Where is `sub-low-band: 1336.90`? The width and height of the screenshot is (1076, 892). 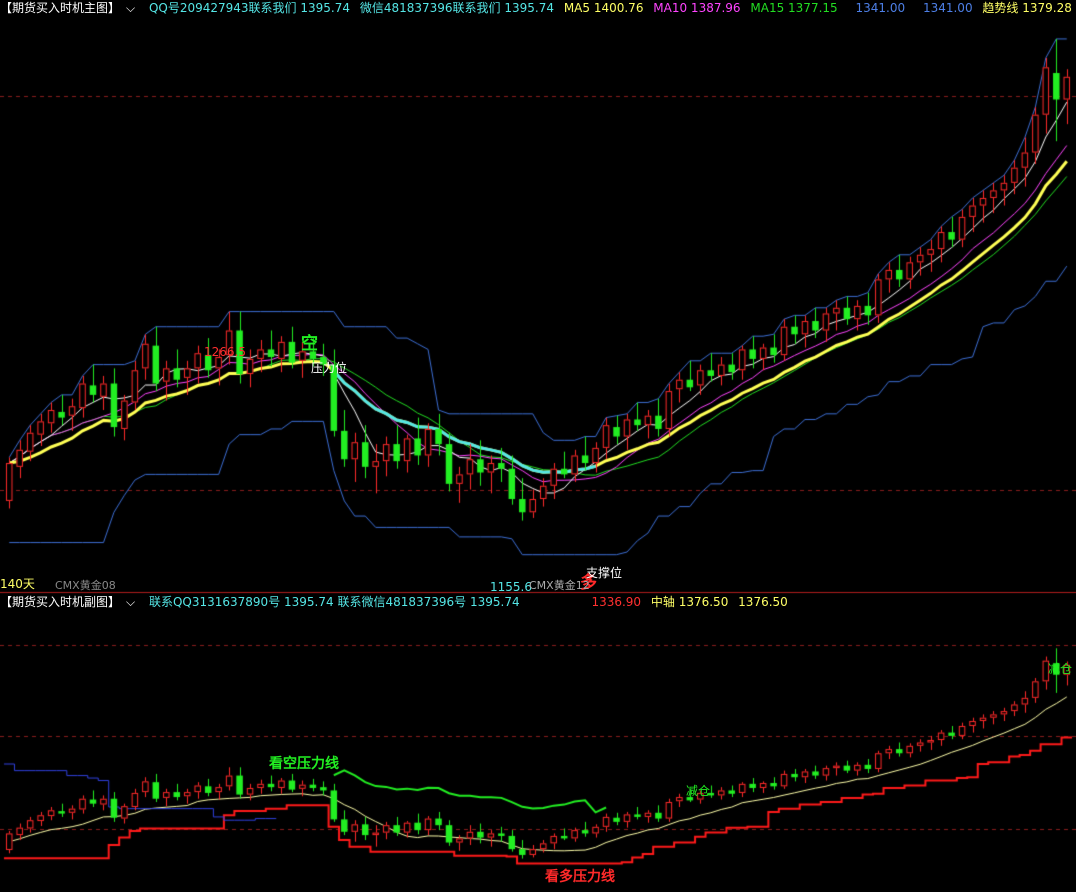 sub-low-band: 1336.90 is located at coordinates (616, 602).